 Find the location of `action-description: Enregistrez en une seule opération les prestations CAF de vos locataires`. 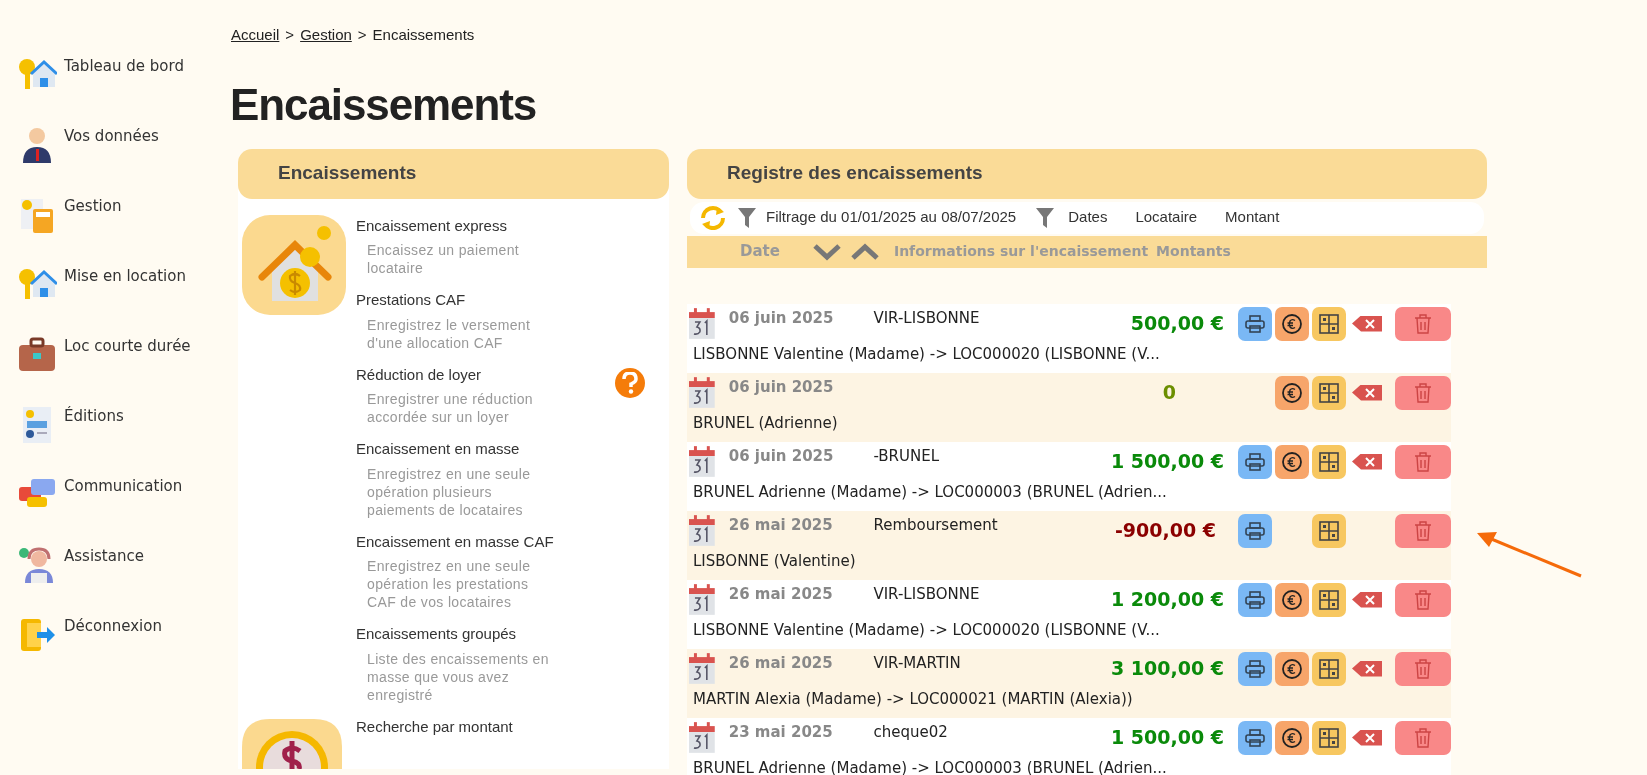

action-description: Enregistrez en une seule opération les prestations CAF de vos locataires is located at coordinates (449, 584).